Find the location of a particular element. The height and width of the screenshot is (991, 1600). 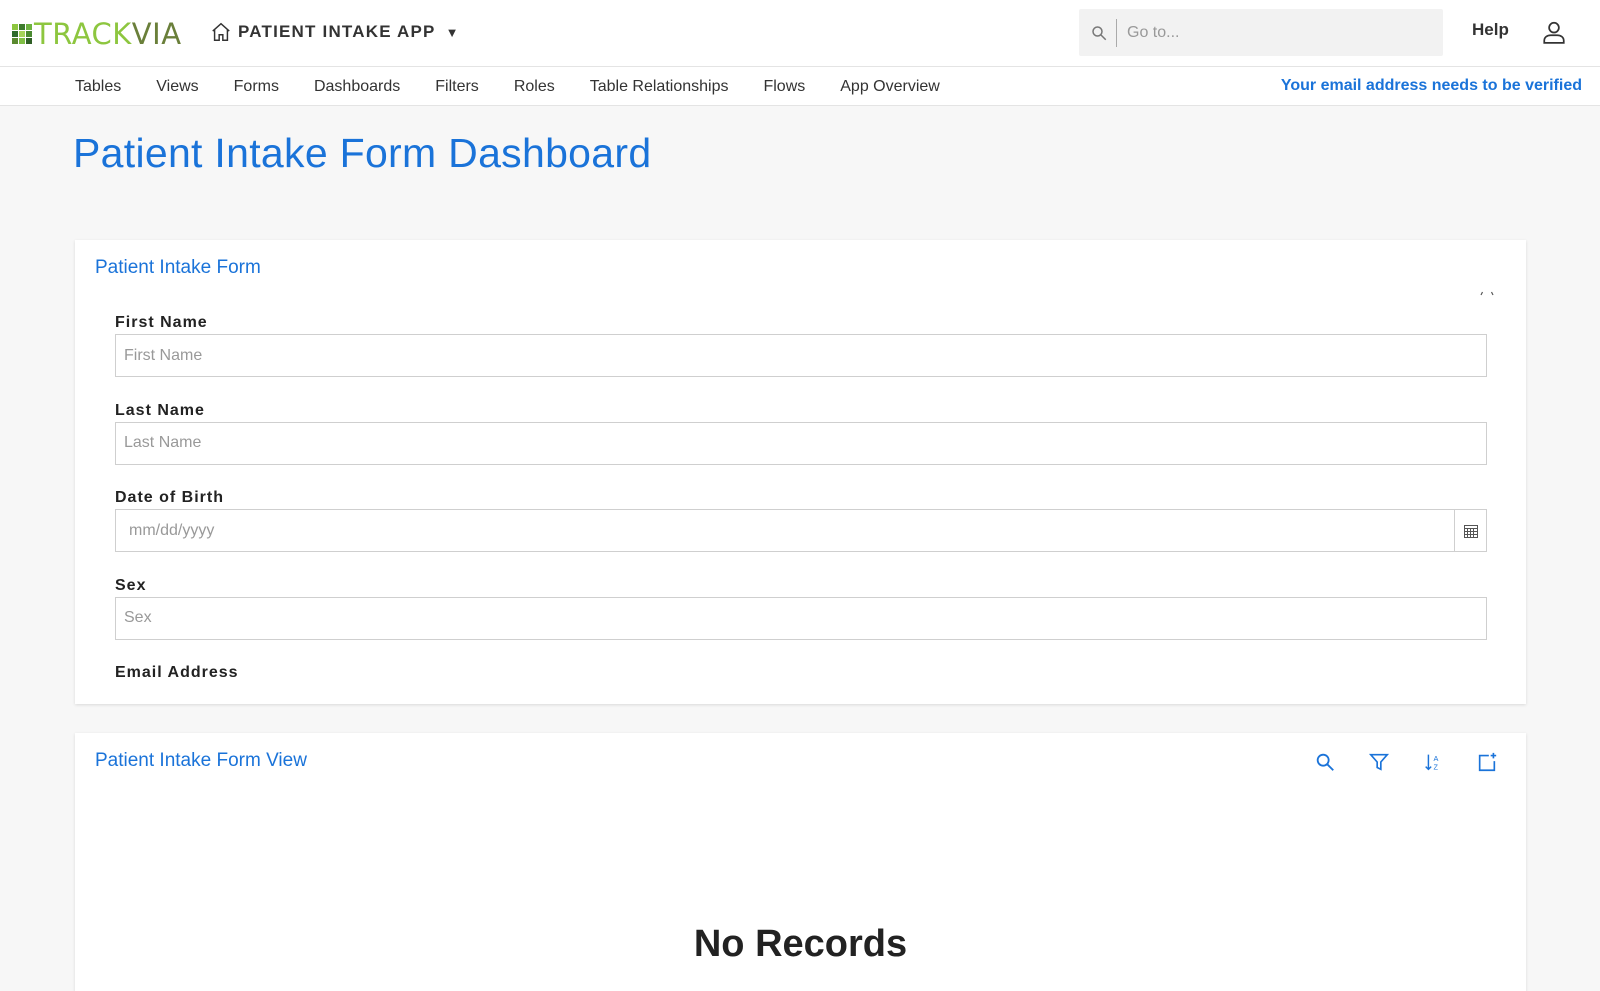

field-date-of-birth: Date of Birth is located at coordinates (801, 531).